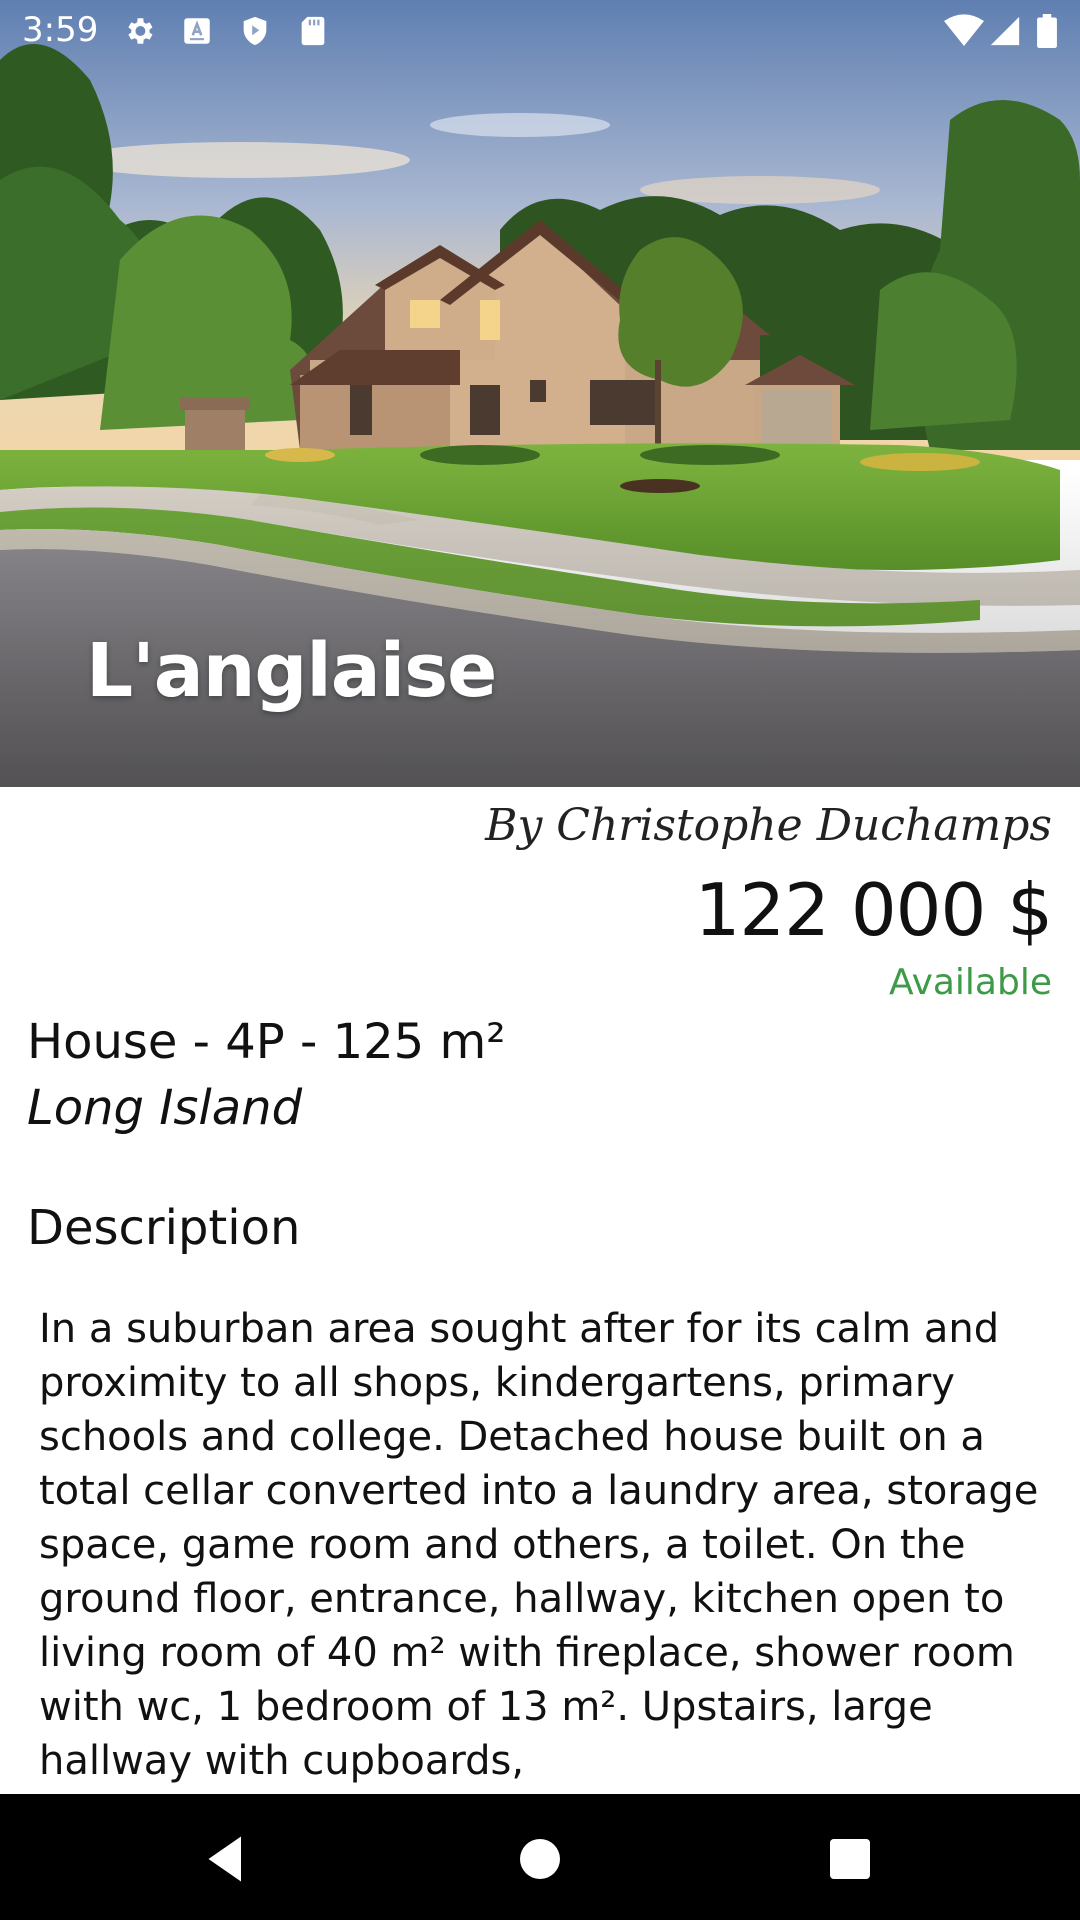 The image size is (1080, 1920). What do you see at coordinates (313, 31) in the screenshot?
I see `sd-card-icon` at bounding box center [313, 31].